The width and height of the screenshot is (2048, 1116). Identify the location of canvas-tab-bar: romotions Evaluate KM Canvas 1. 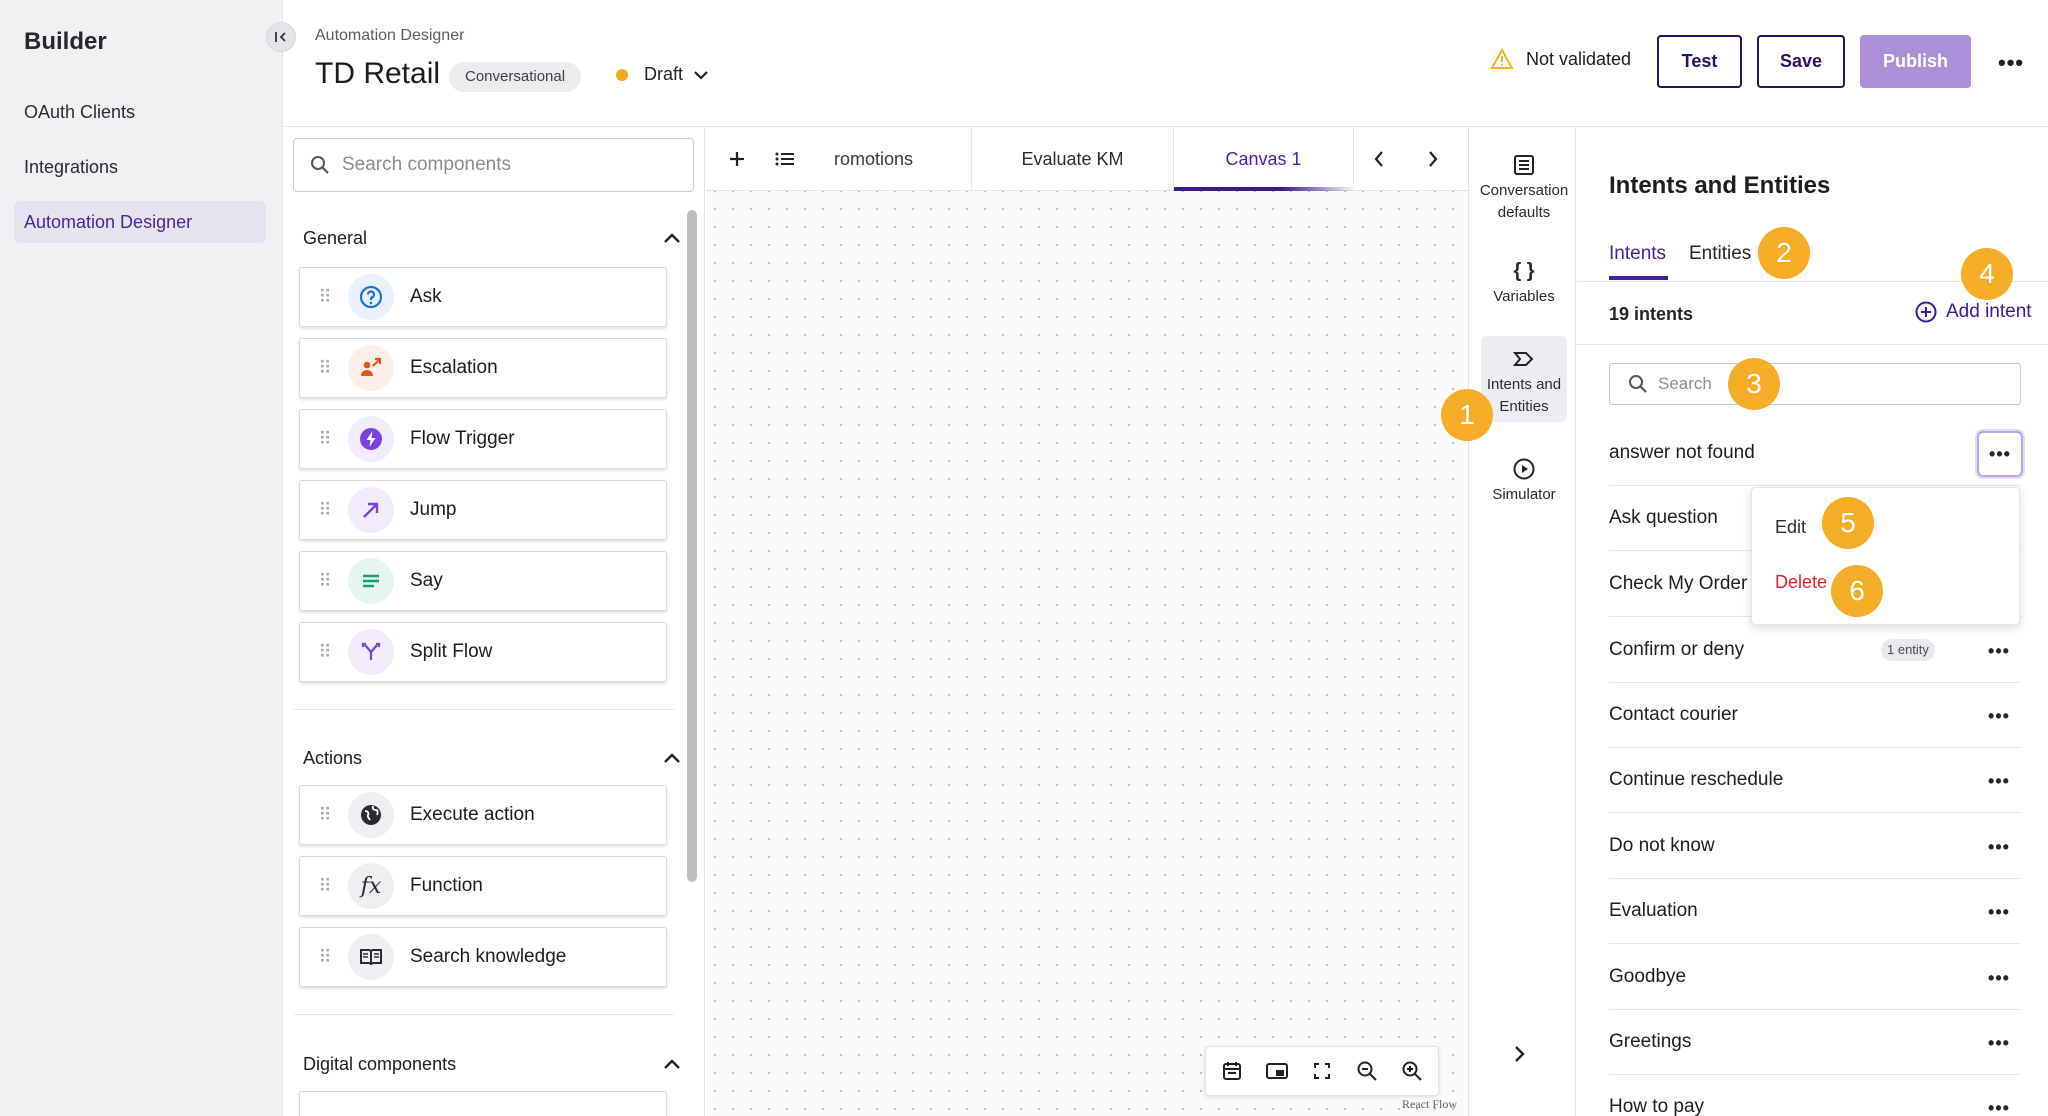
(1087, 159).